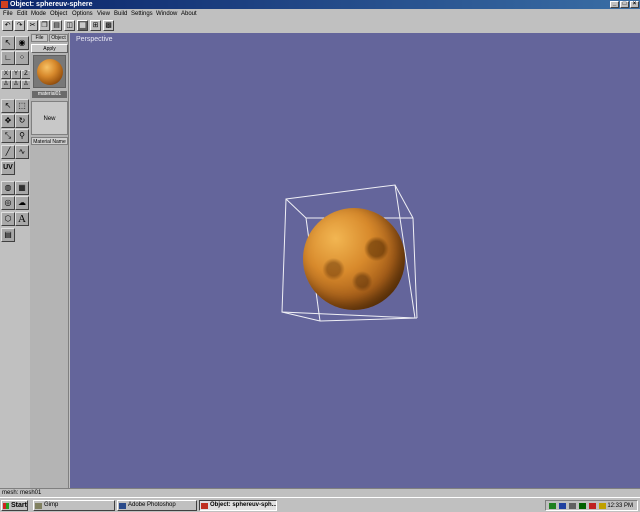  Describe the element at coordinates (8, 43) in the screenshot. I see `select-arrow-icon: ↖` at that location.